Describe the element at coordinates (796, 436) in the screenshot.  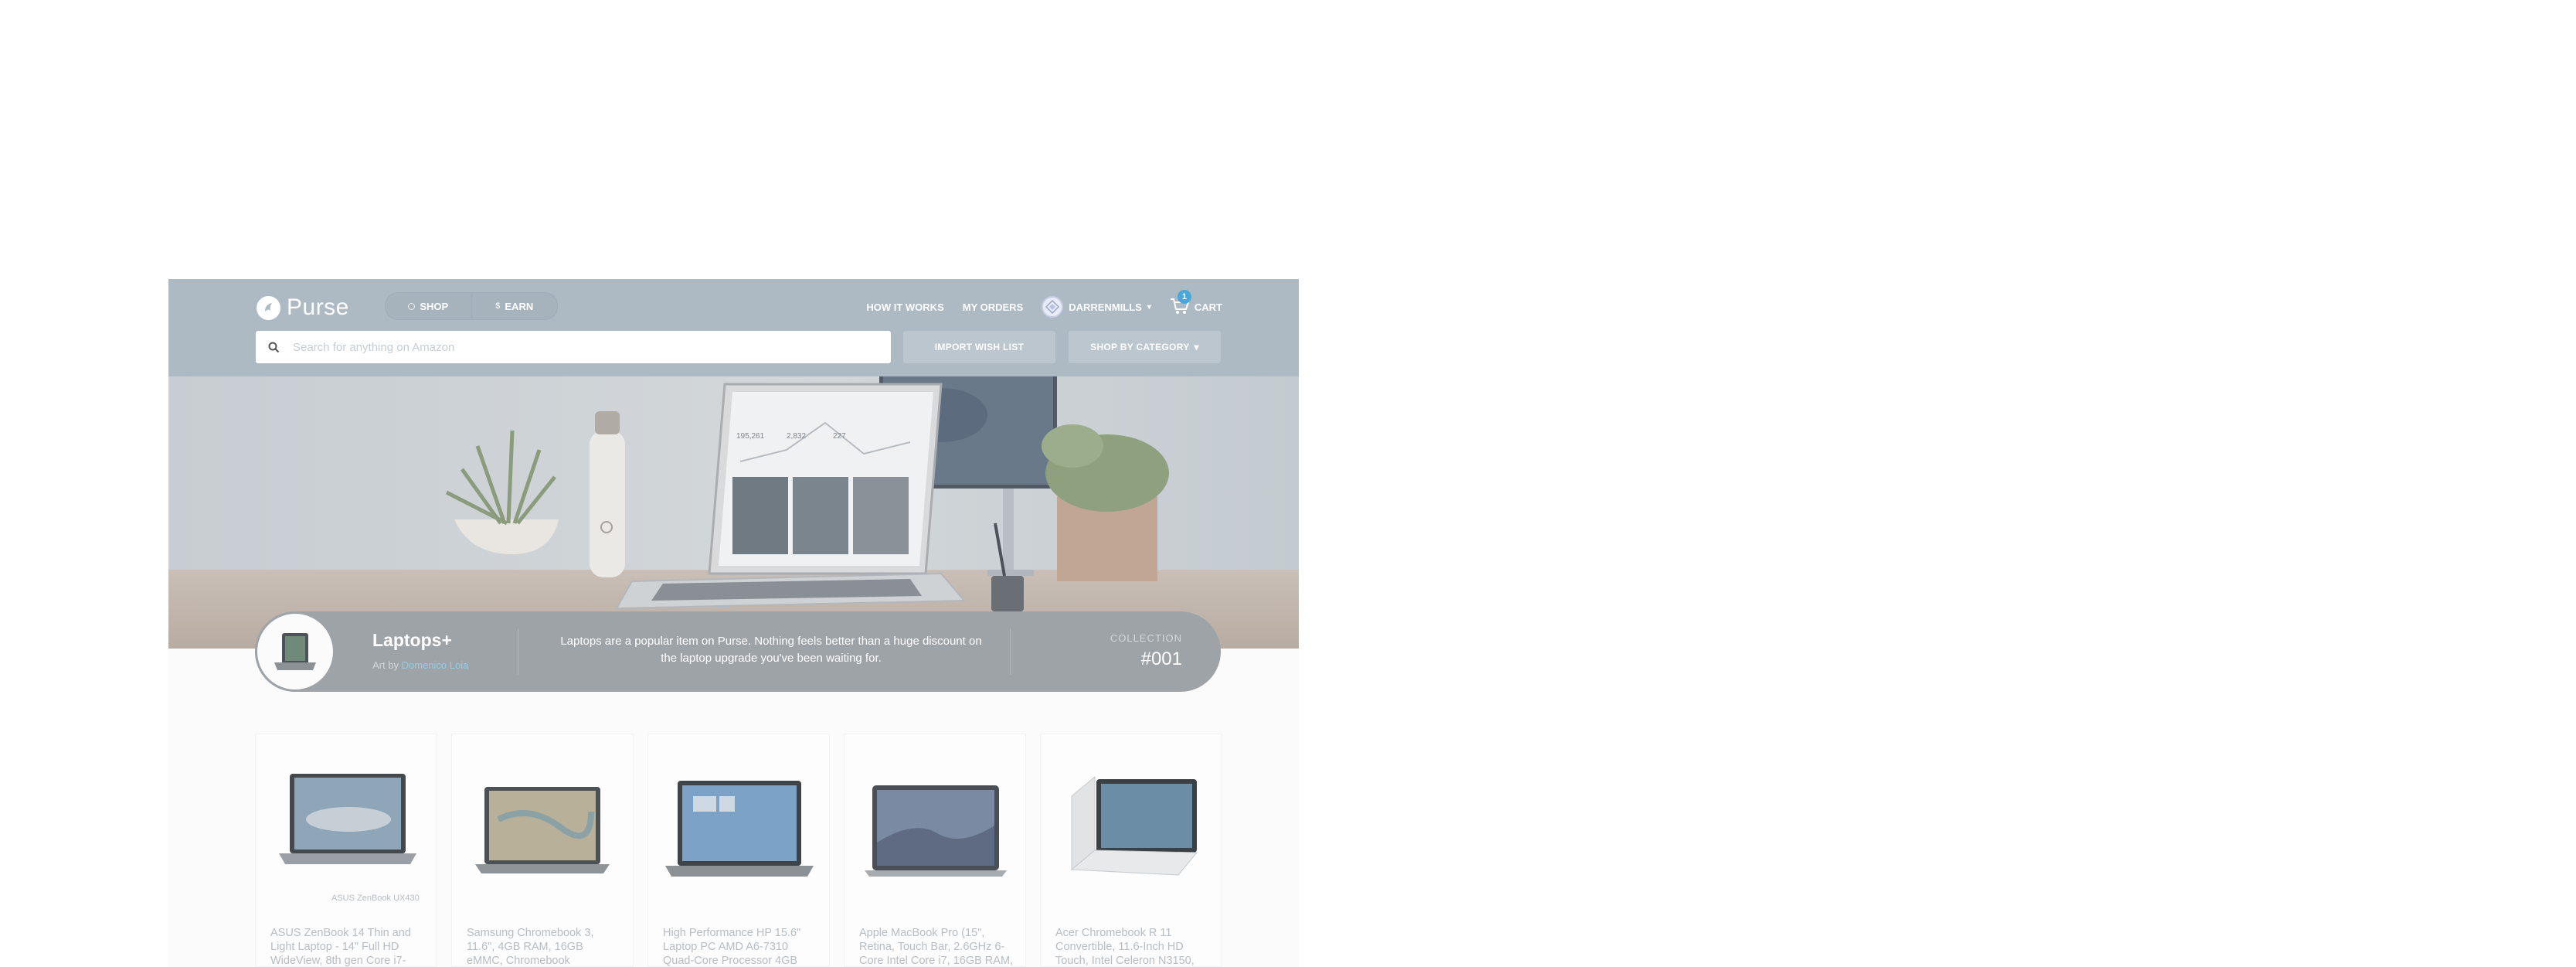
I see `dash-stat-2: 2,832` at that location.